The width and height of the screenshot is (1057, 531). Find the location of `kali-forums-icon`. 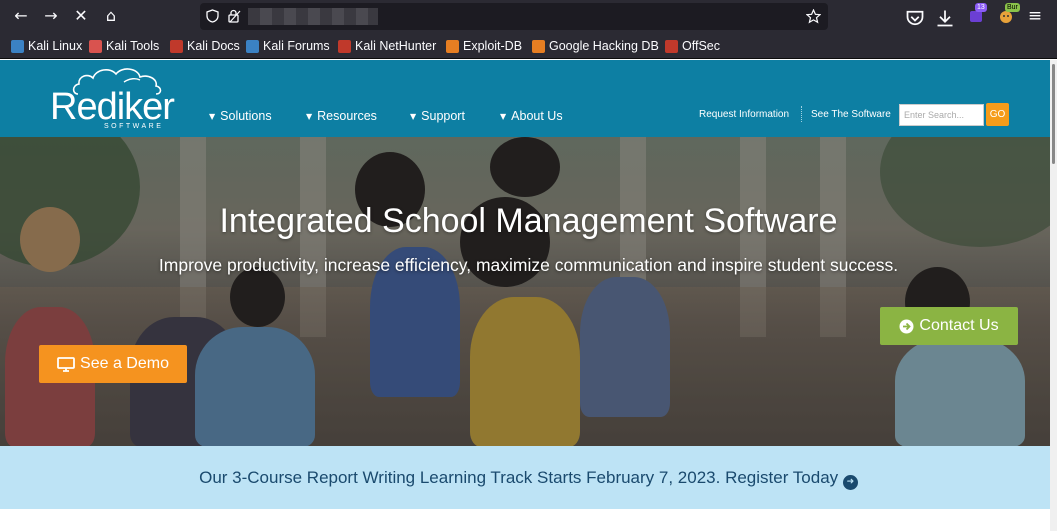

kali-forums-icon is located at coordinates (252, 46).